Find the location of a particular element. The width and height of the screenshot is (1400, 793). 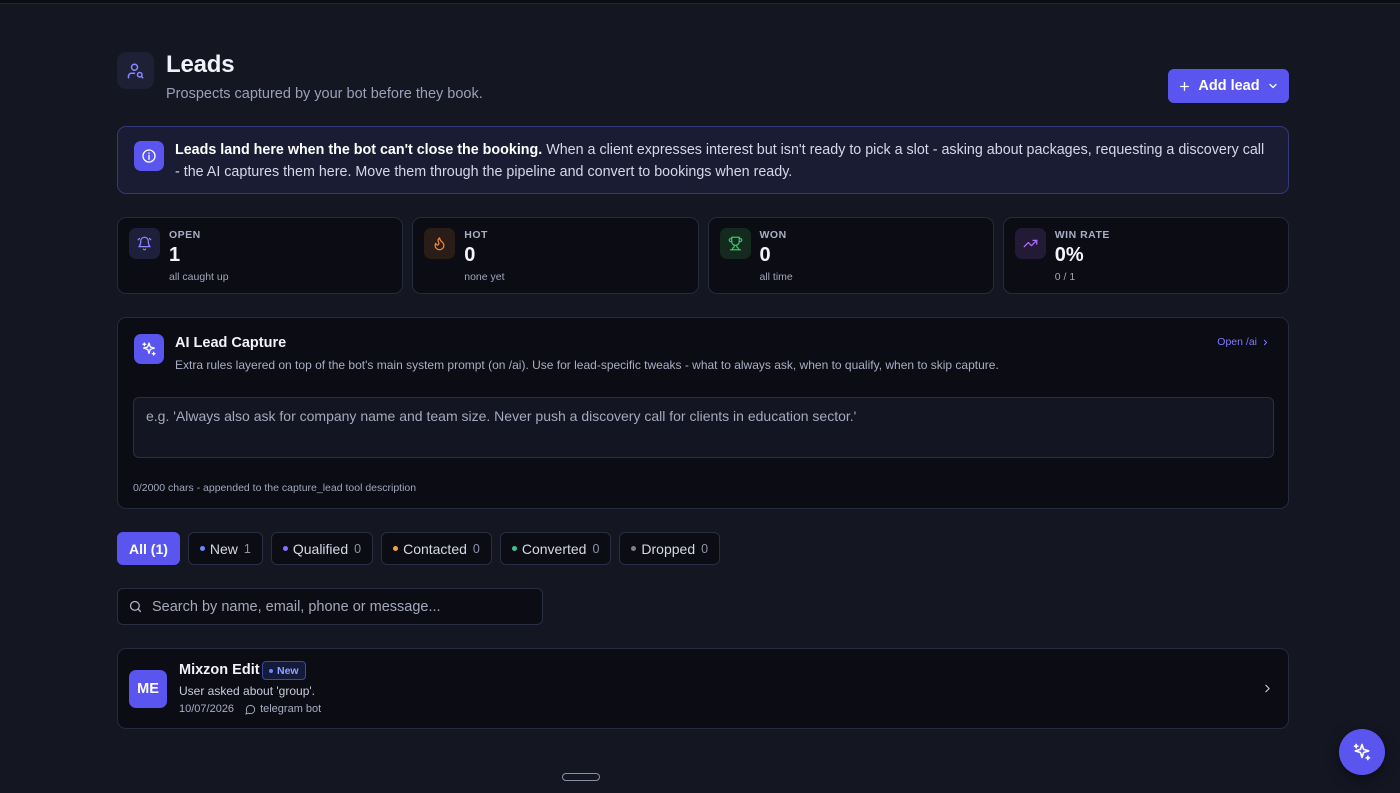

user-search-icon is located at coordinates (135, 70).